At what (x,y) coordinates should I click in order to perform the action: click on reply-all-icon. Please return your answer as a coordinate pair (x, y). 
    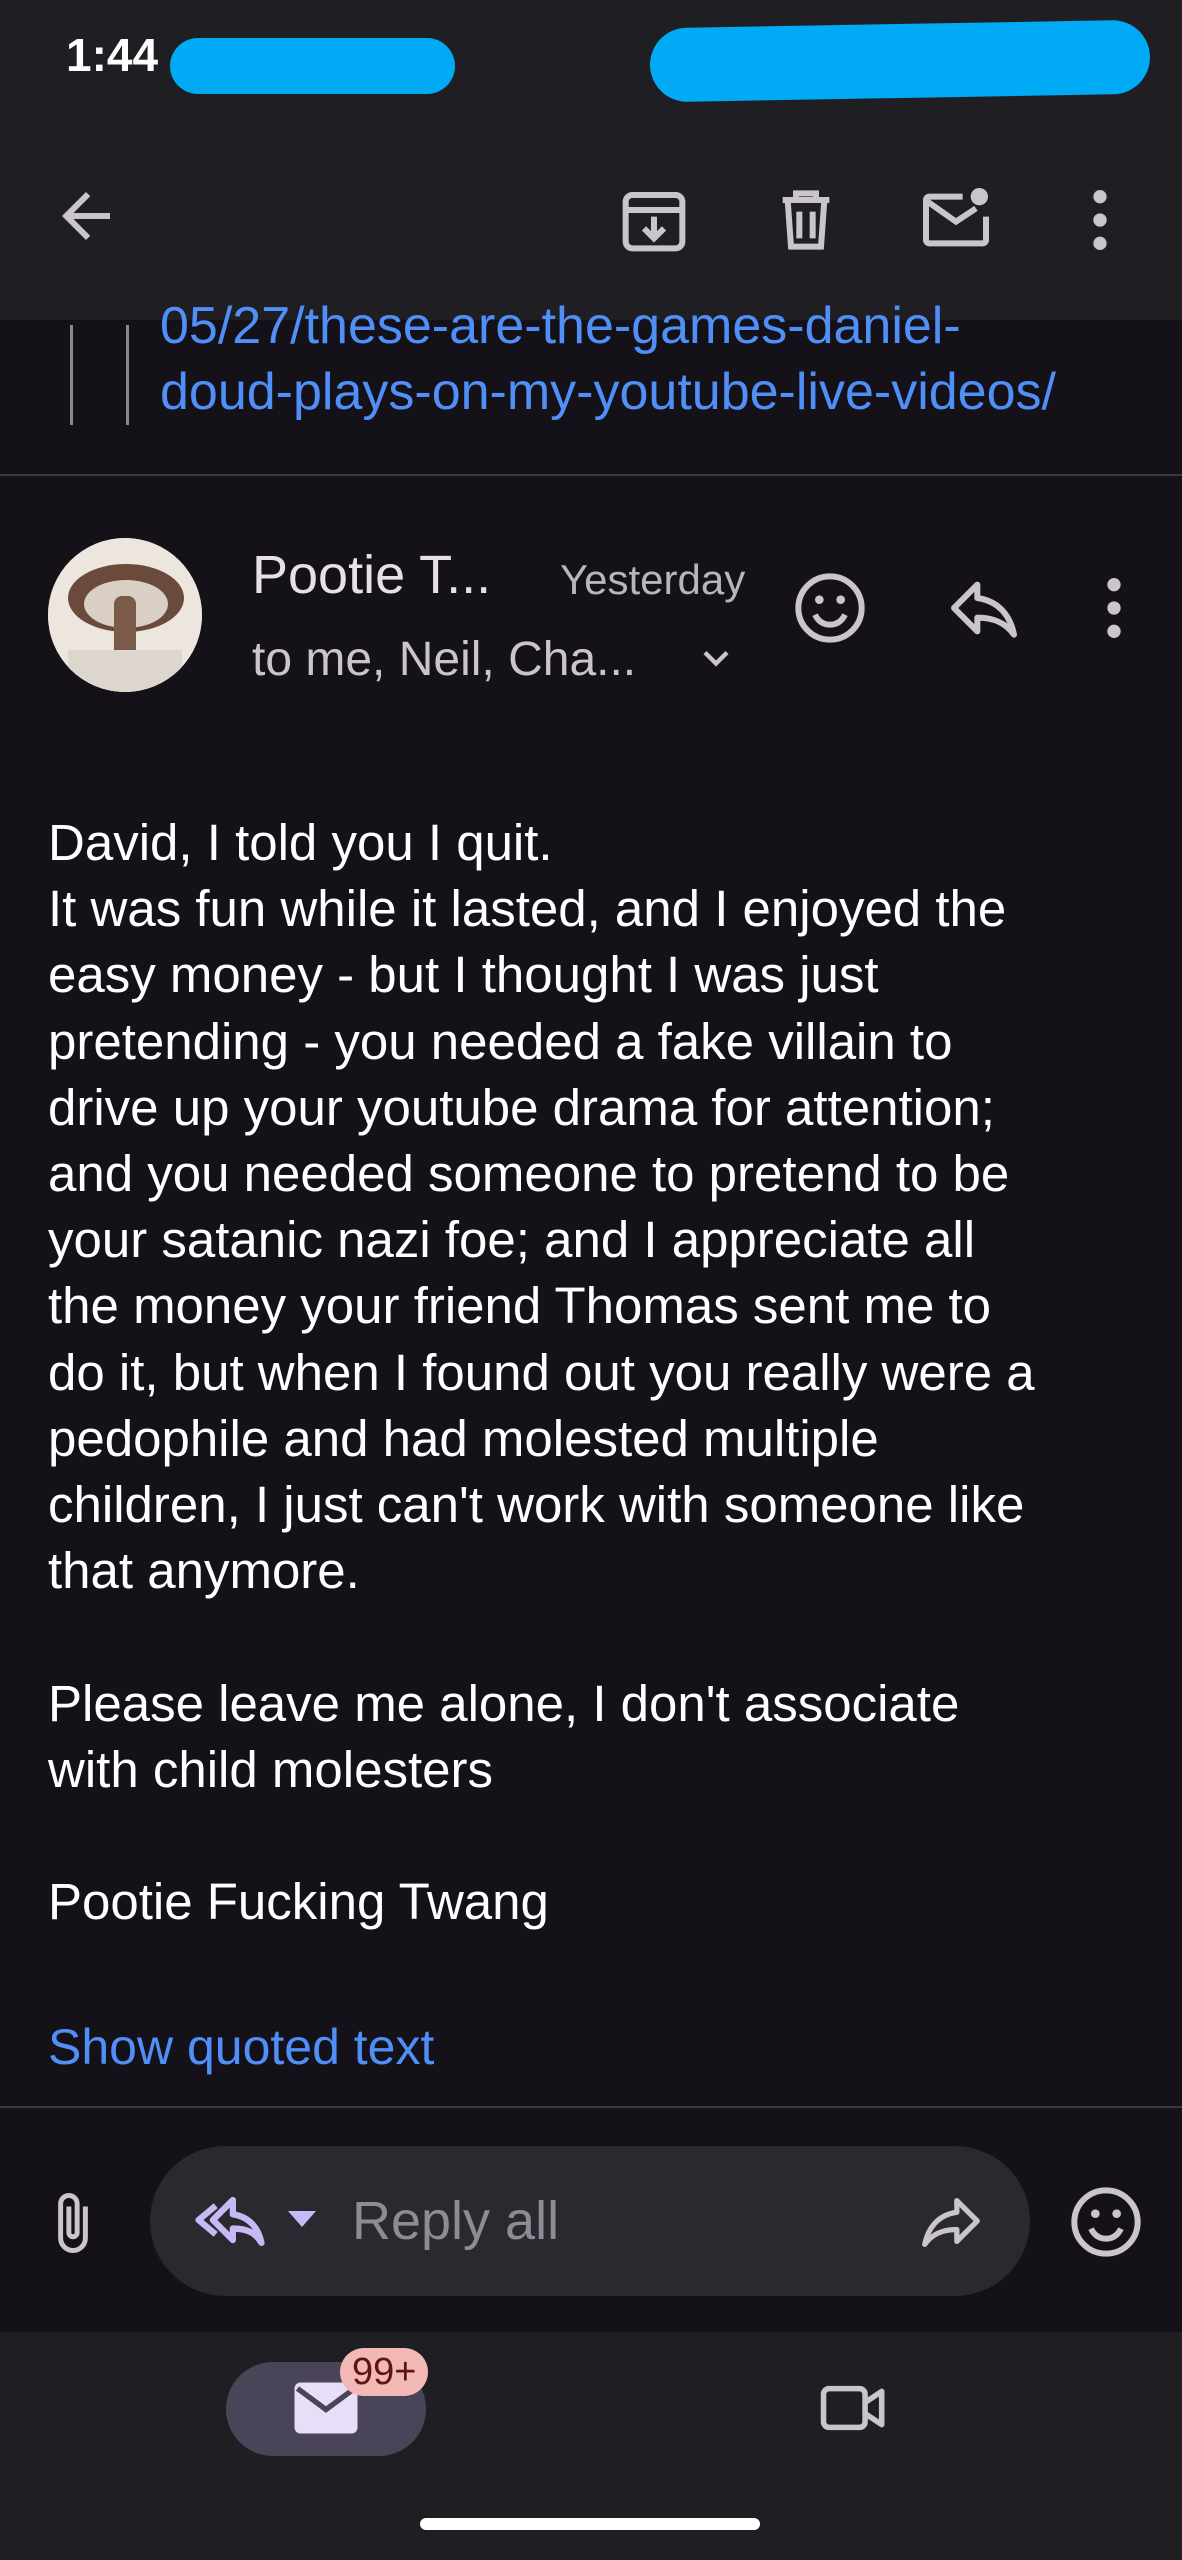
    Looking at the image, I should click on (230, 2220).